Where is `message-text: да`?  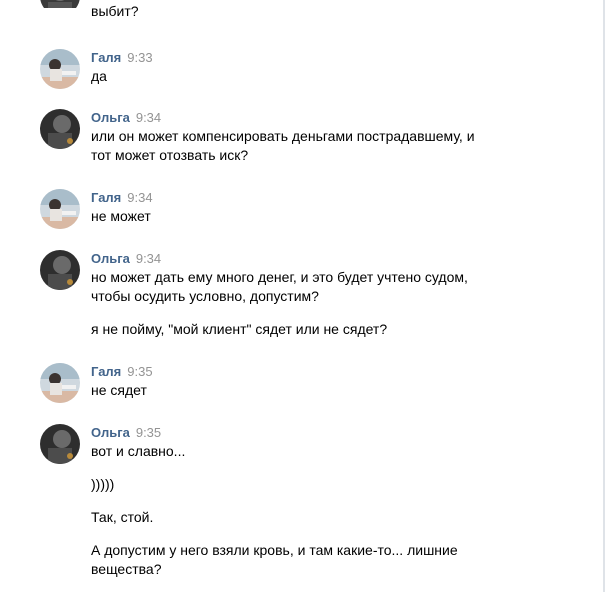
message-text: да is located at coordinates (99, 76).